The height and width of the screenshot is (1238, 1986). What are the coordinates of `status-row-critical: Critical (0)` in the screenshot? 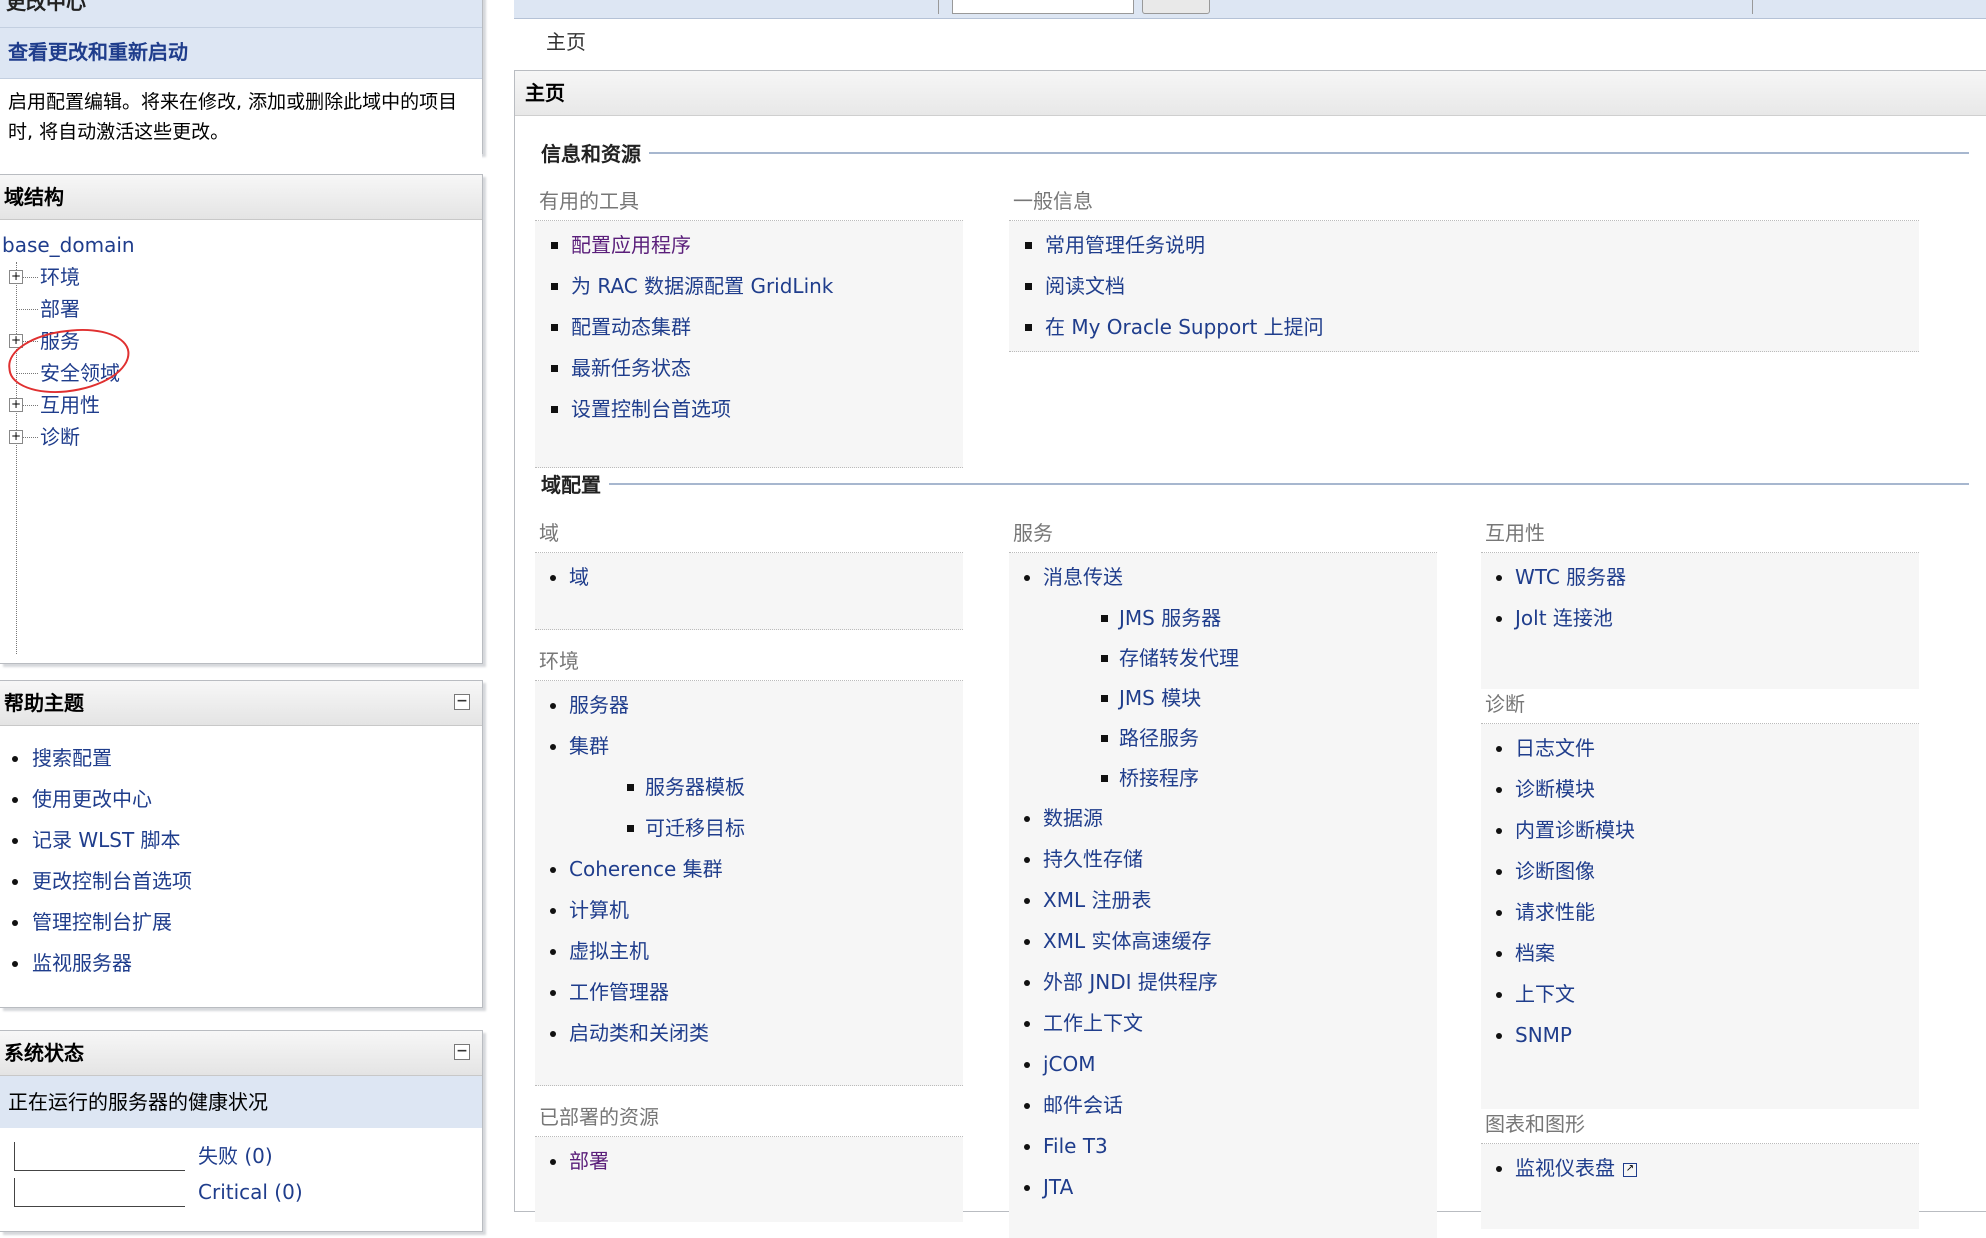 It's located at (241, 1192).